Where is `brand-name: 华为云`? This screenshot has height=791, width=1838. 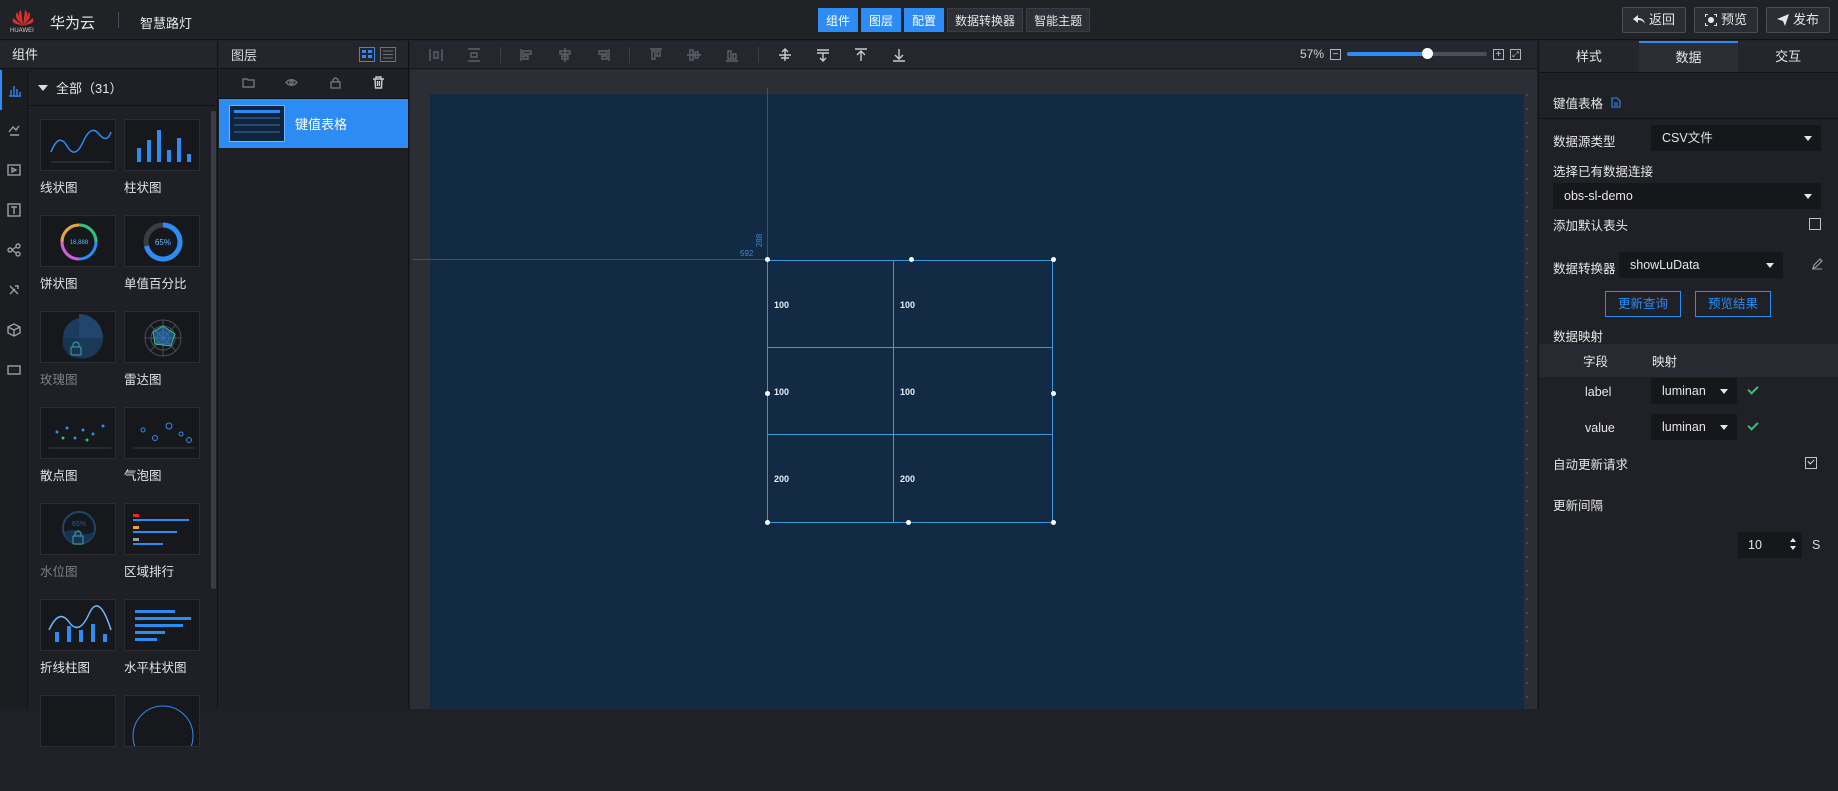 brand-name: 华为云 is located at coordinates (72, 22).